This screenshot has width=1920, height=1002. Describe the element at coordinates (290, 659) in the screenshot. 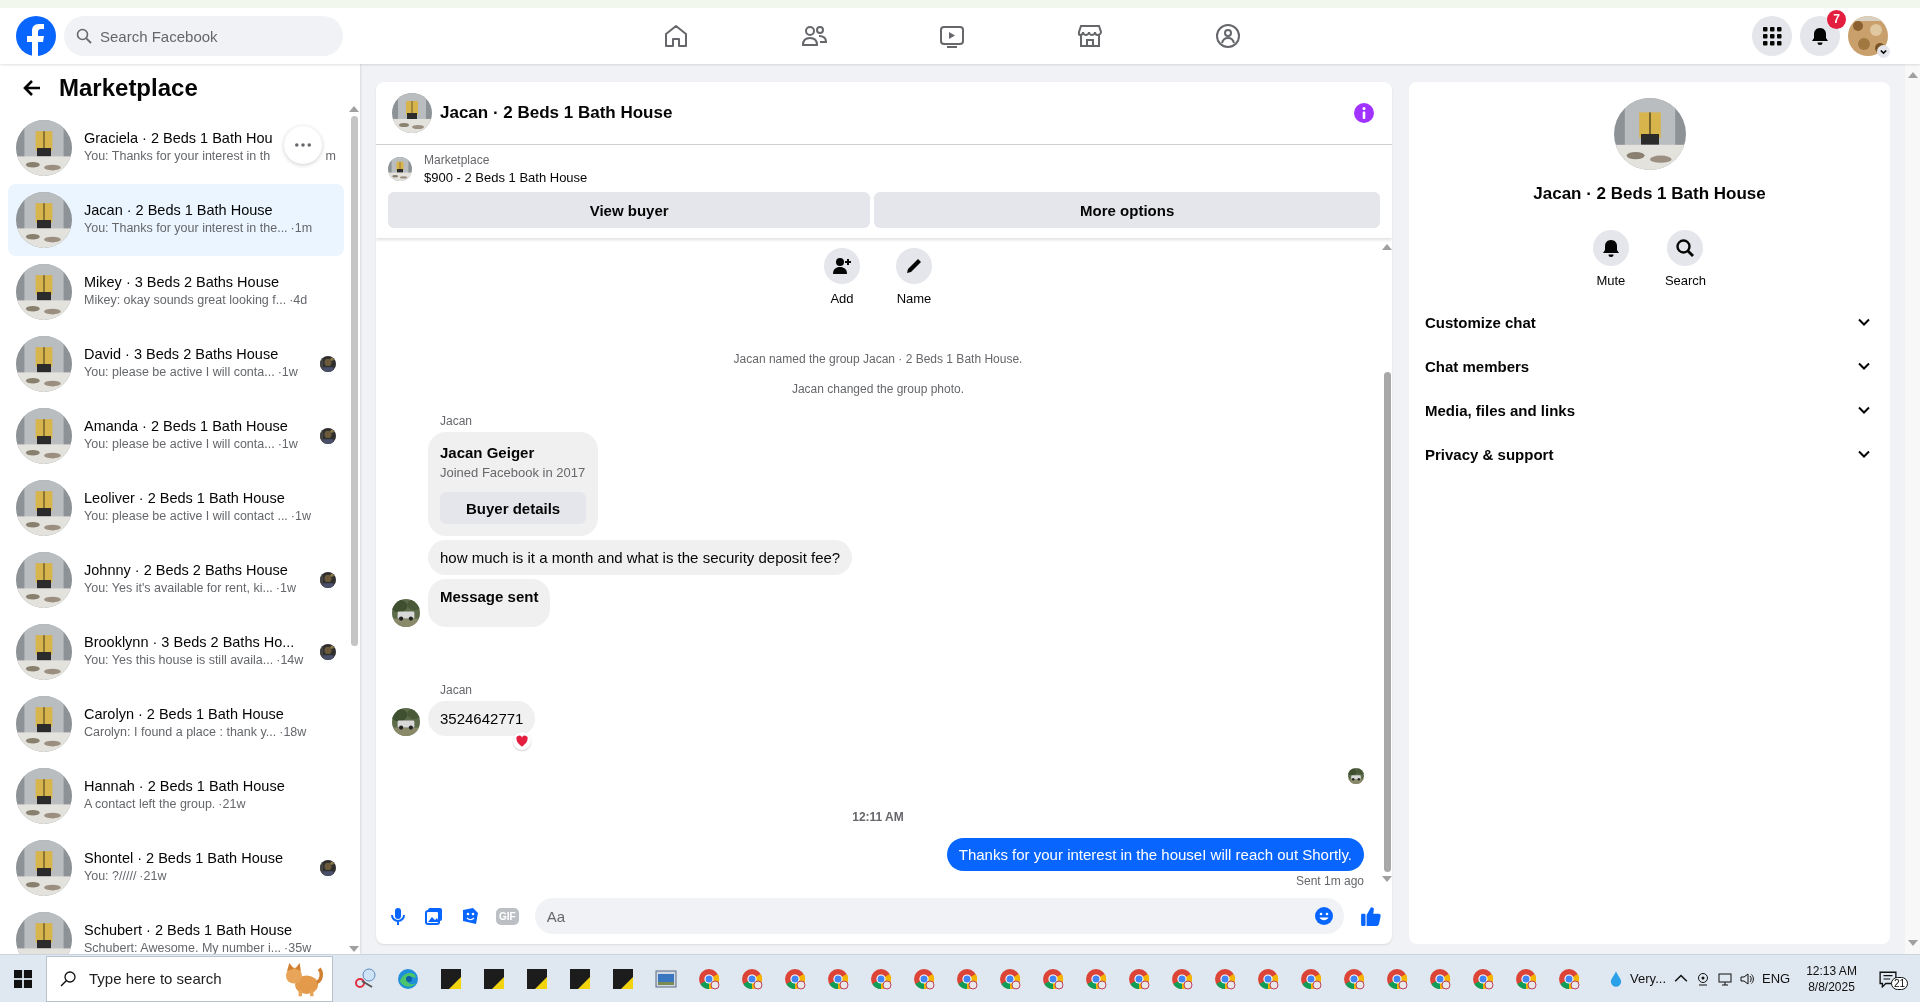

I see `message-time: ·14w` at that location.